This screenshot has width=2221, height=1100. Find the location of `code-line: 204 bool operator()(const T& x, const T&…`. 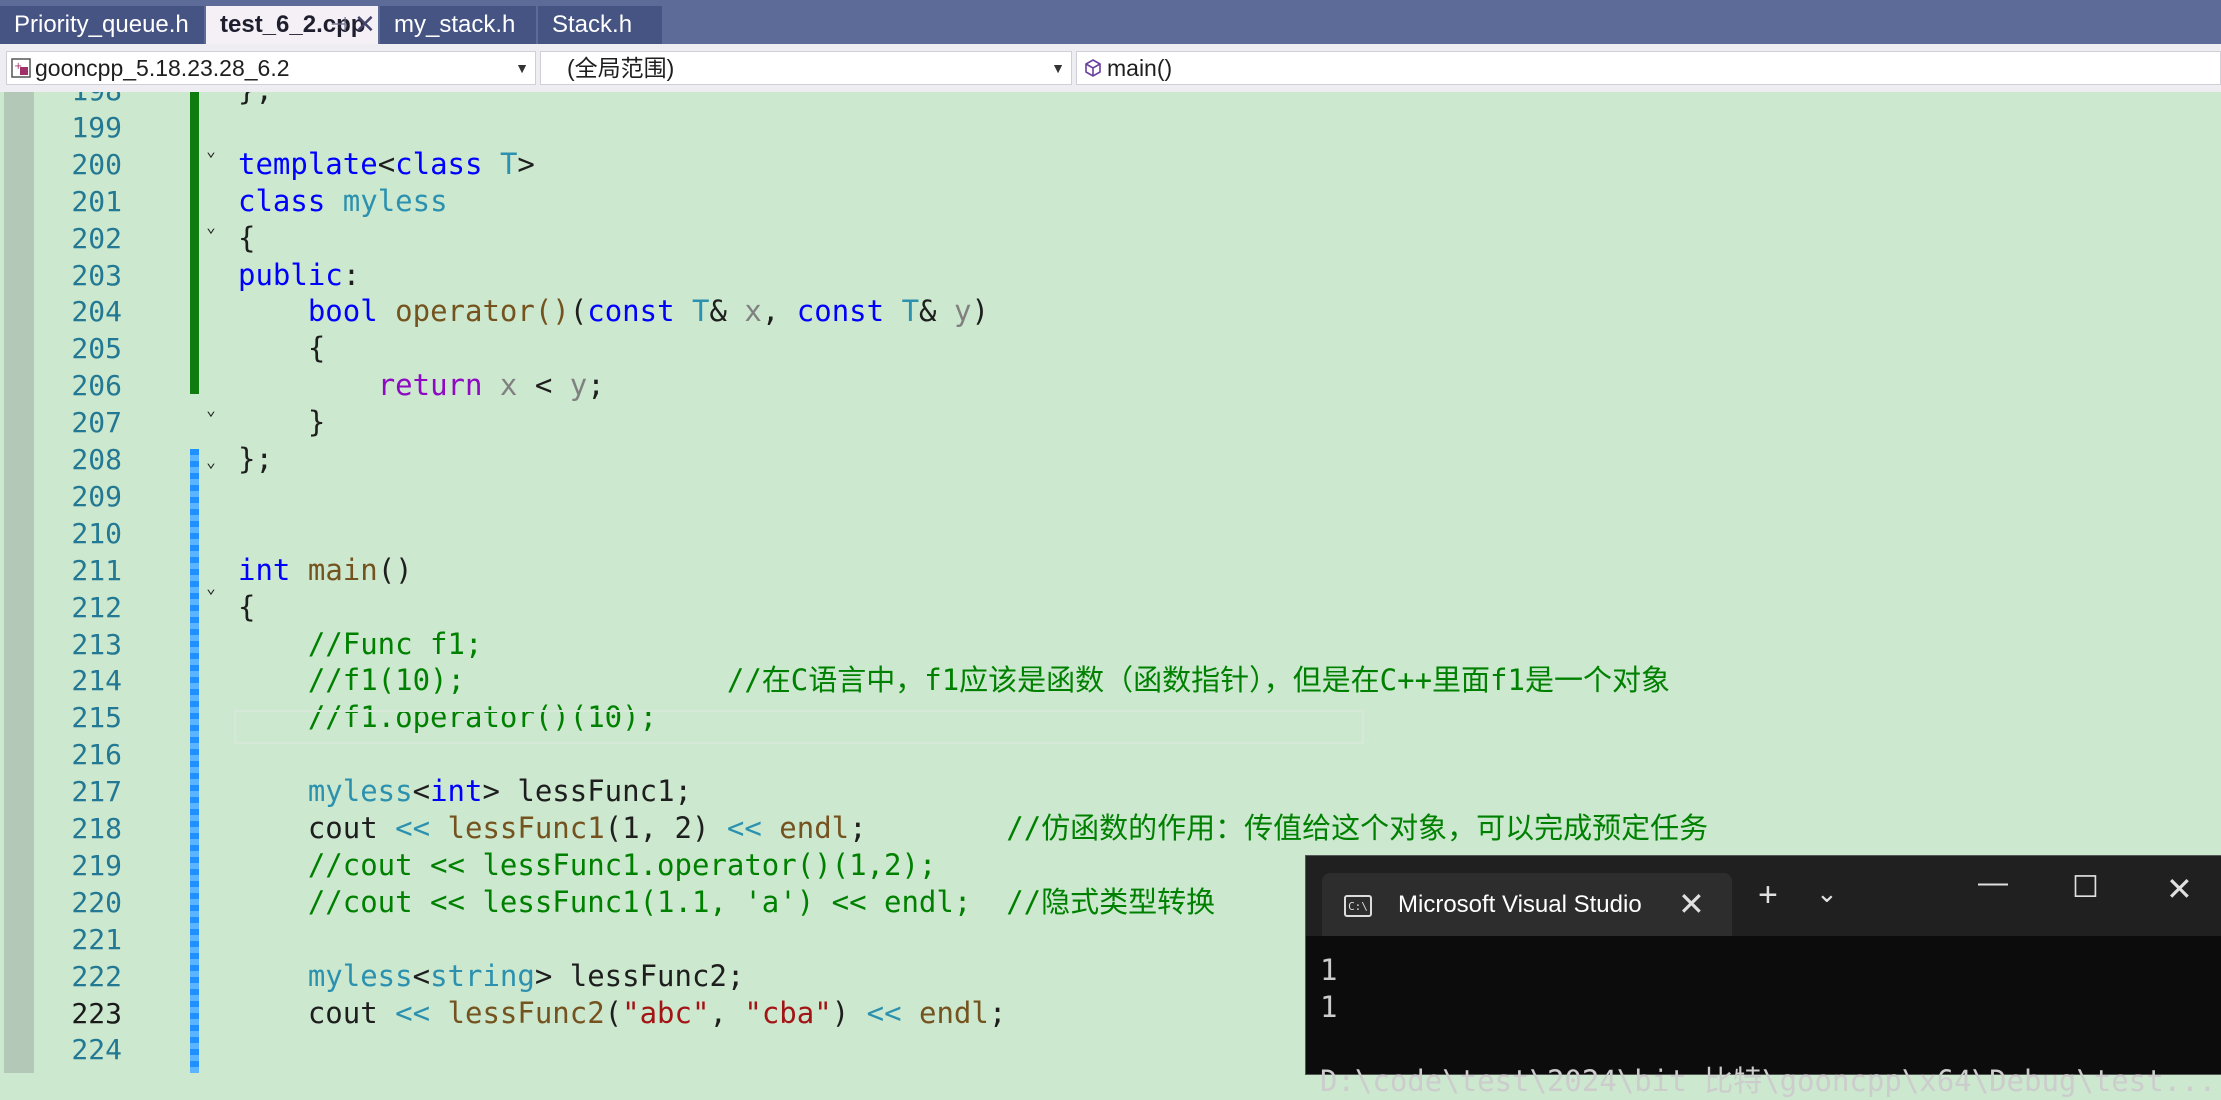

code-line: 204 bool operator()(const T& x, const T&… is located at coordinates (1110, 311).